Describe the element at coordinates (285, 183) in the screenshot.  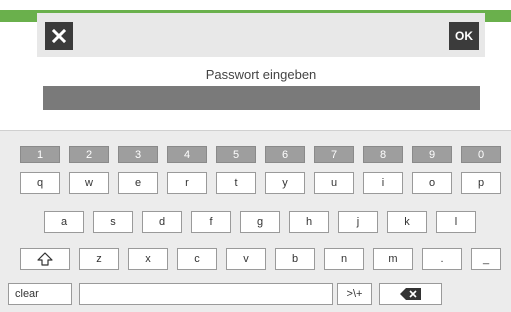
I see `key-y: y` at that location.